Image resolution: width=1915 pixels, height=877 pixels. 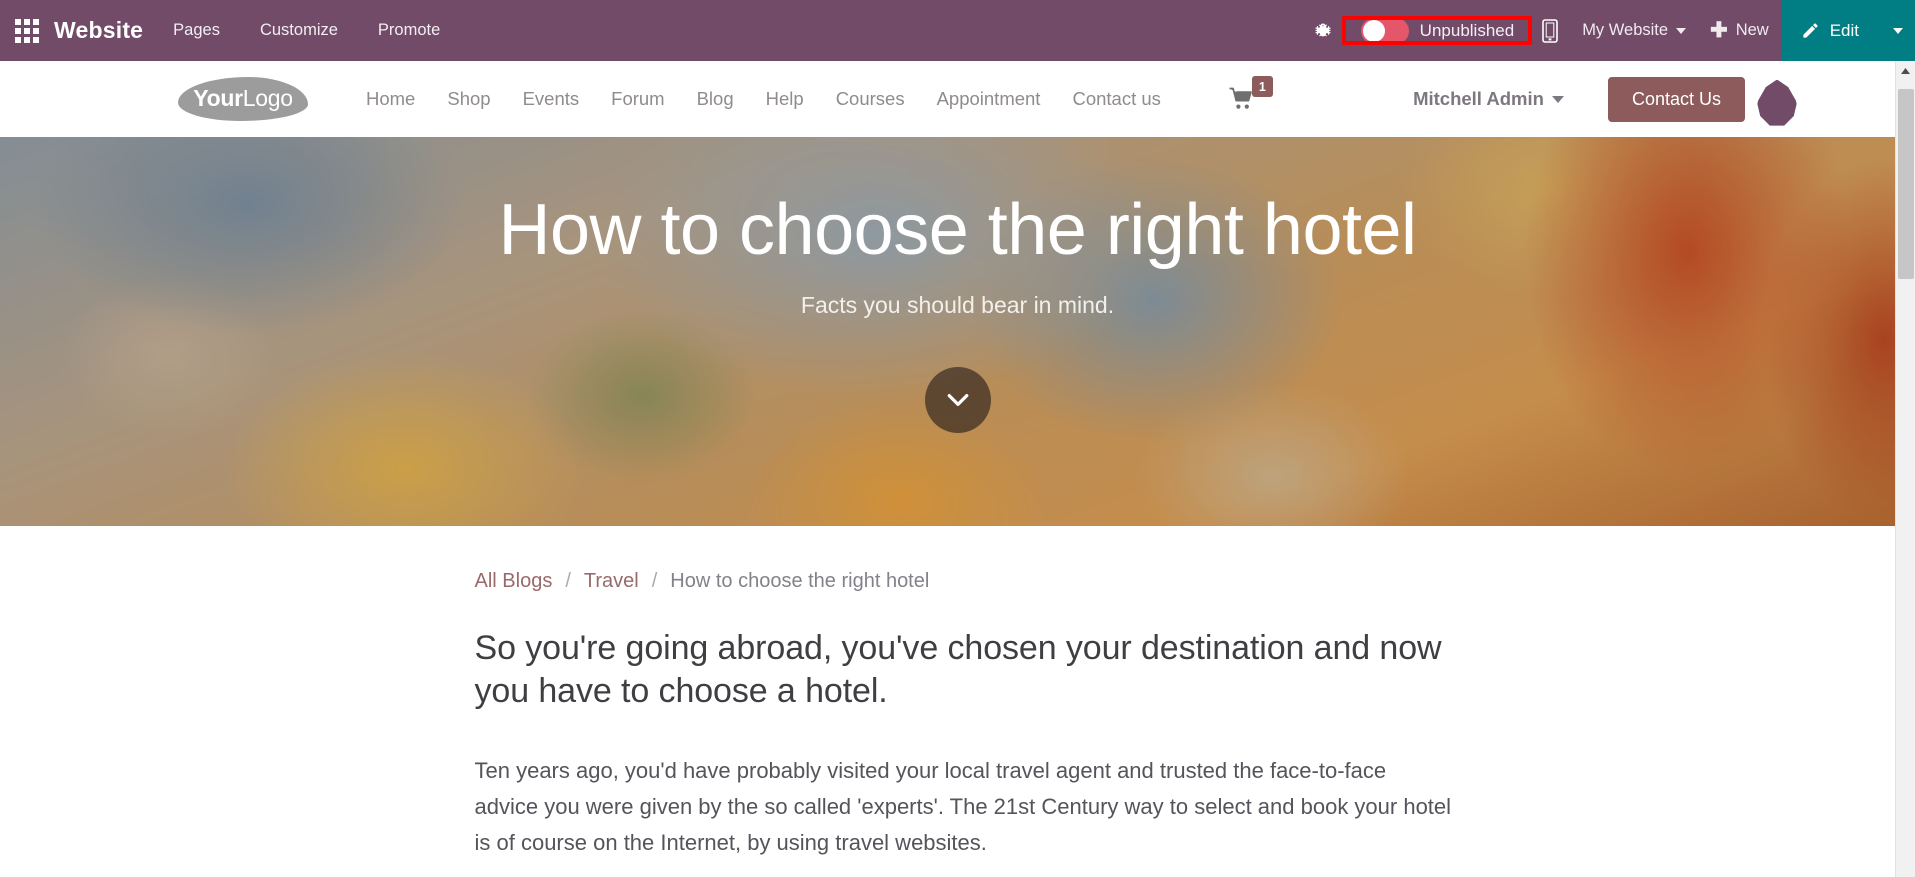 I want to click on mobile-phone-icon, so click(x=1550, y=30).